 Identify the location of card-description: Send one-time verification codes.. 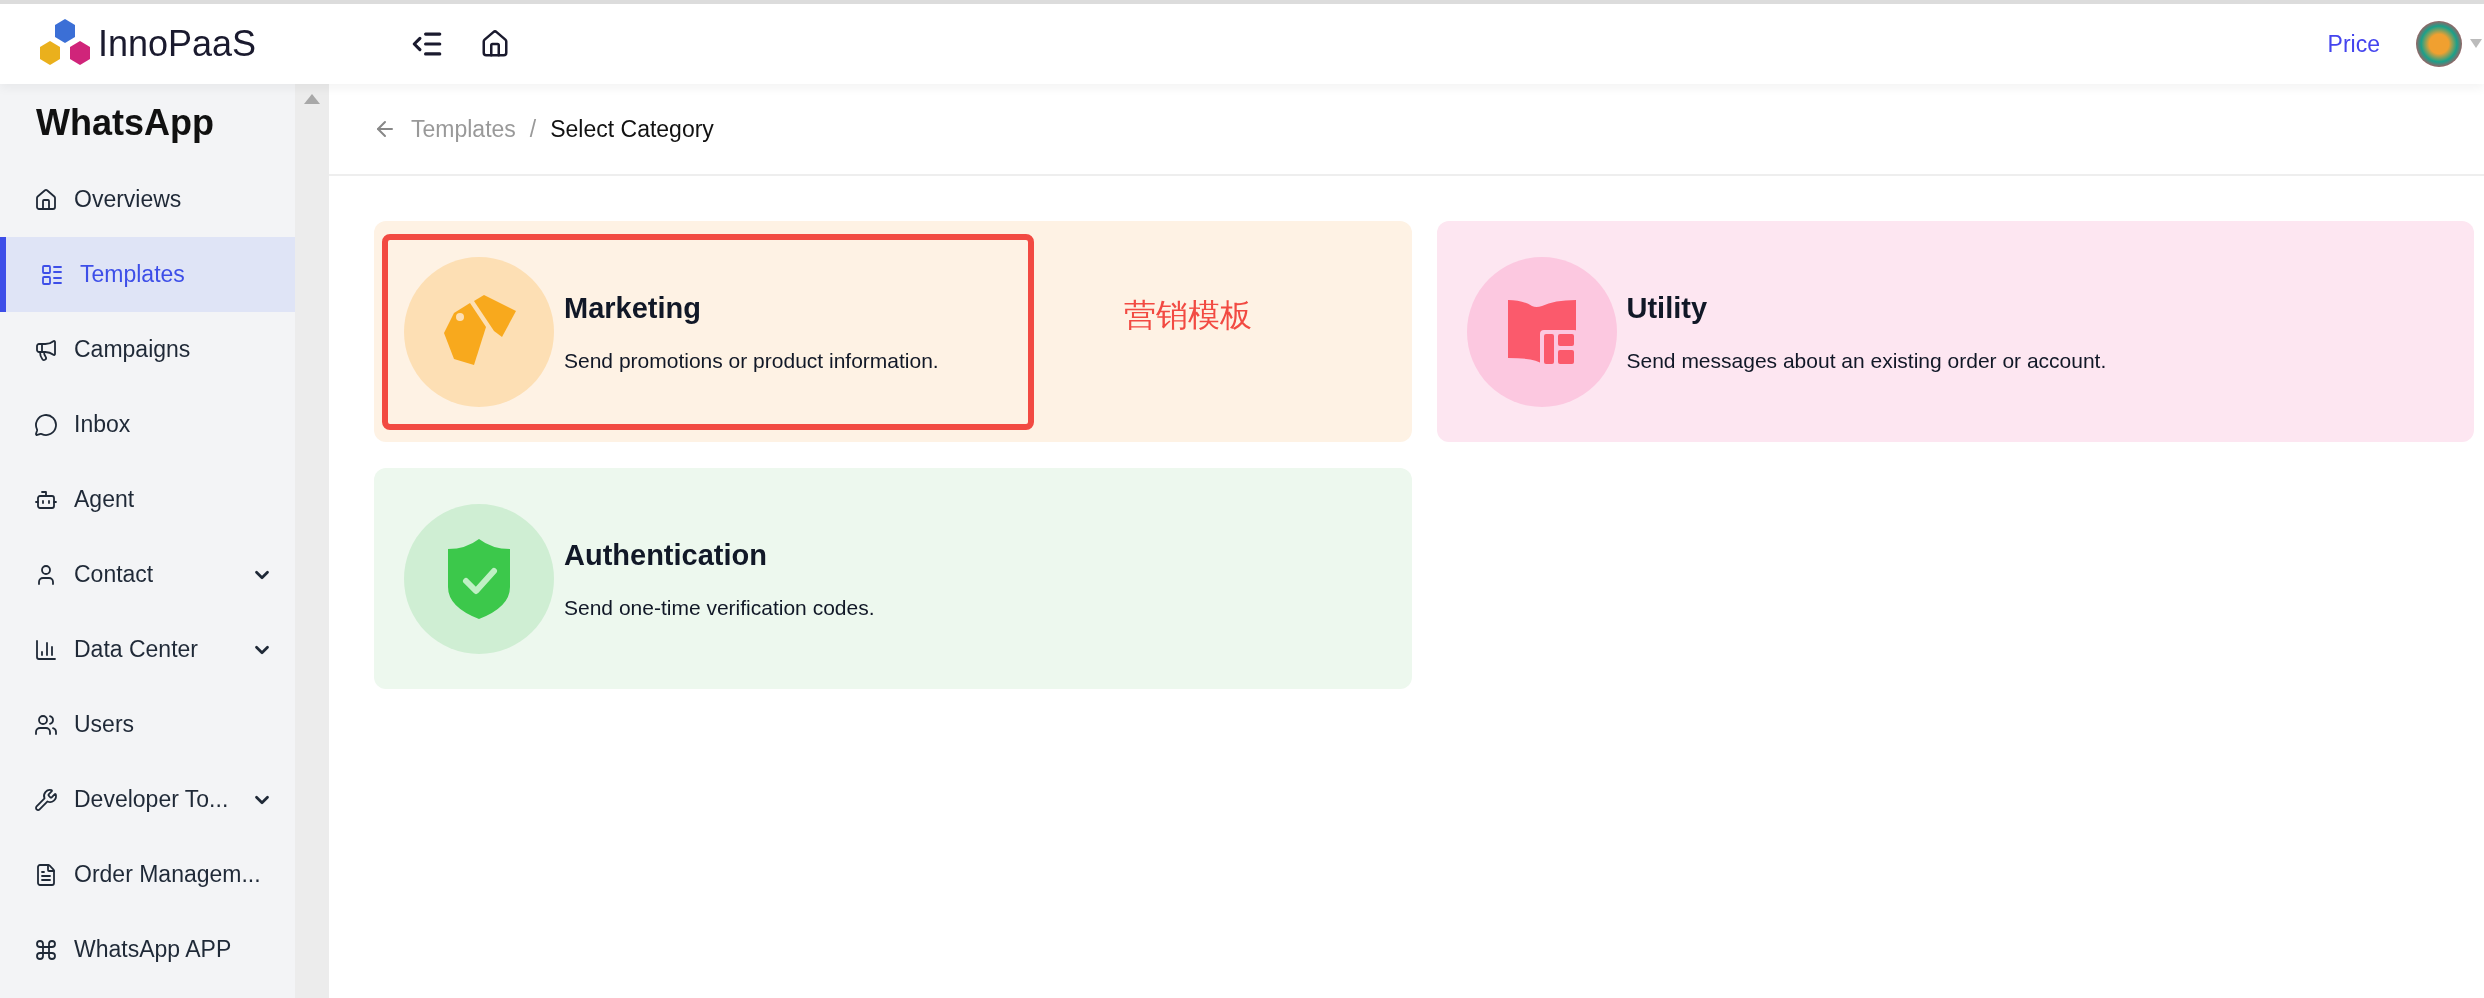
(719, 607).